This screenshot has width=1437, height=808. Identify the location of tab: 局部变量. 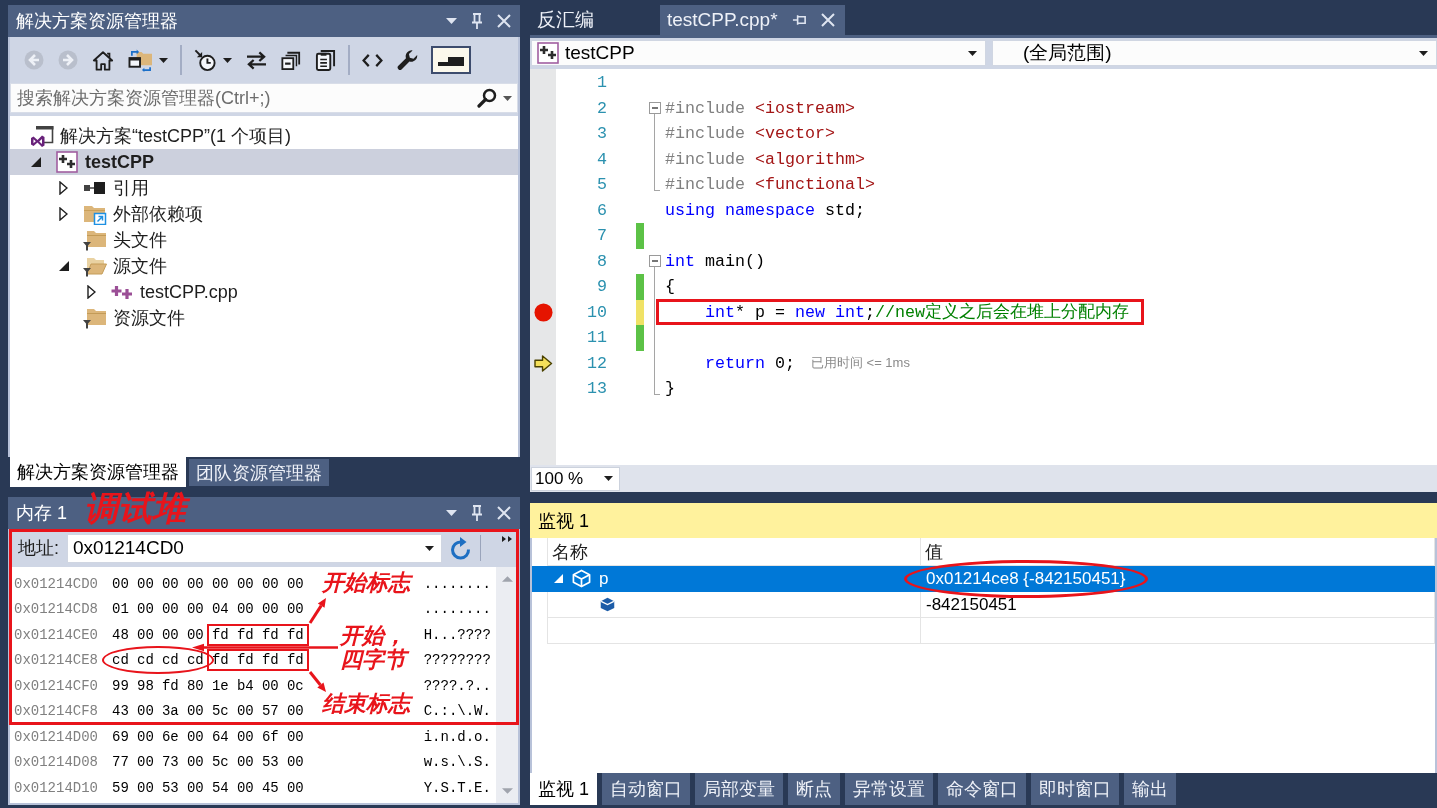
(739, 789).